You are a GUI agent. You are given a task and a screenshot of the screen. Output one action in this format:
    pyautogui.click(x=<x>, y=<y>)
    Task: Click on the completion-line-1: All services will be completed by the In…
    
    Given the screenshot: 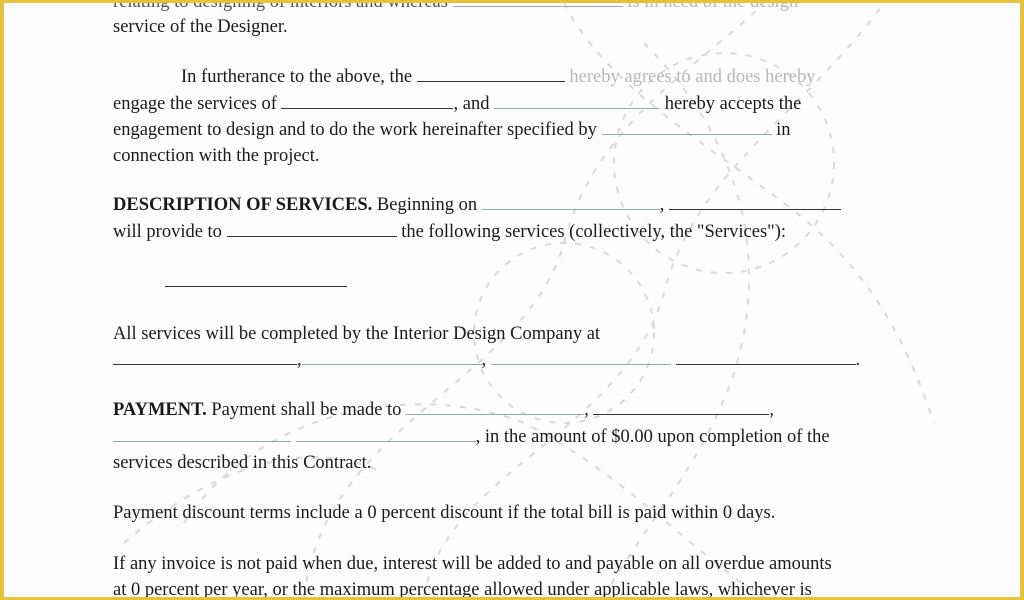 What is the action you would take?
    pyautogui.click(x=357, y=334)
    